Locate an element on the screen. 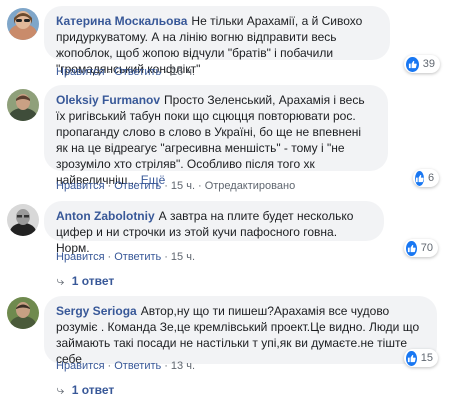 This screenshot has width=464, height=400. reaction-count-badge: 6 is located at coordinates (426, 178).